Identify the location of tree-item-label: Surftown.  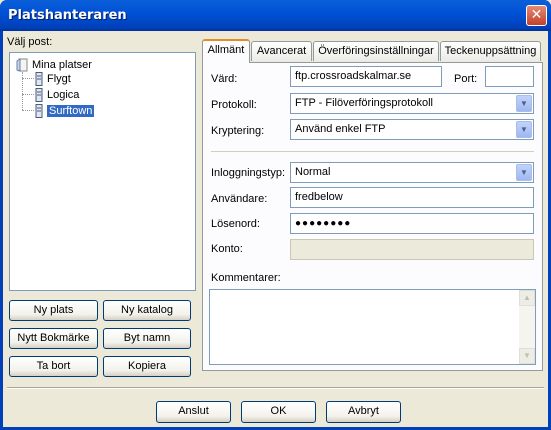
(71, 111).